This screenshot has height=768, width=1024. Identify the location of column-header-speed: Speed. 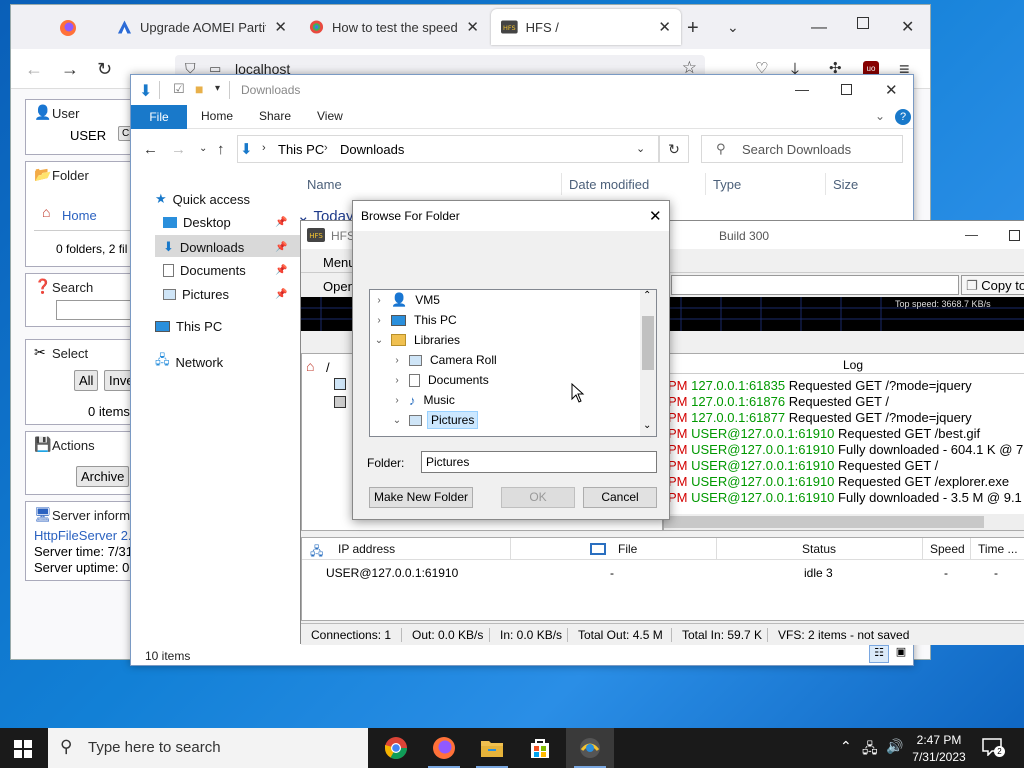
(947, 549).